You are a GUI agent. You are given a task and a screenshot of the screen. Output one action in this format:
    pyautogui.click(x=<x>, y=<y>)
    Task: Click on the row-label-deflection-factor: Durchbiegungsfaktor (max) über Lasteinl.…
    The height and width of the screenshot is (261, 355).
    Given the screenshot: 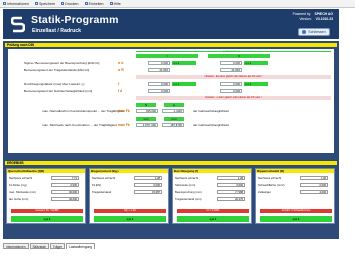 What is the action you would take?
    pyautogui.click(x=54, y=84)
    